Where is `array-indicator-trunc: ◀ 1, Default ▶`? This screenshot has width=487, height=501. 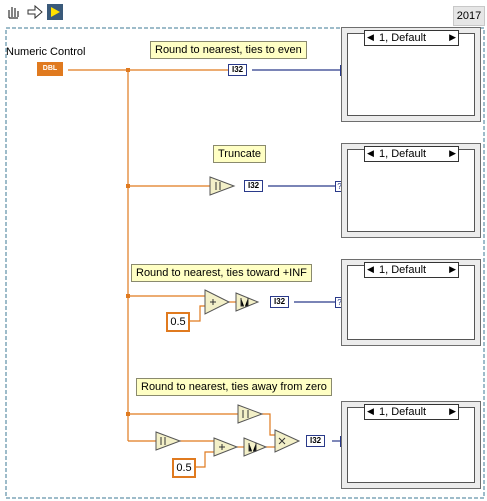 array-indicator-trunc: ◀ 1, Default ▶ is located at coordinates (411, 190).